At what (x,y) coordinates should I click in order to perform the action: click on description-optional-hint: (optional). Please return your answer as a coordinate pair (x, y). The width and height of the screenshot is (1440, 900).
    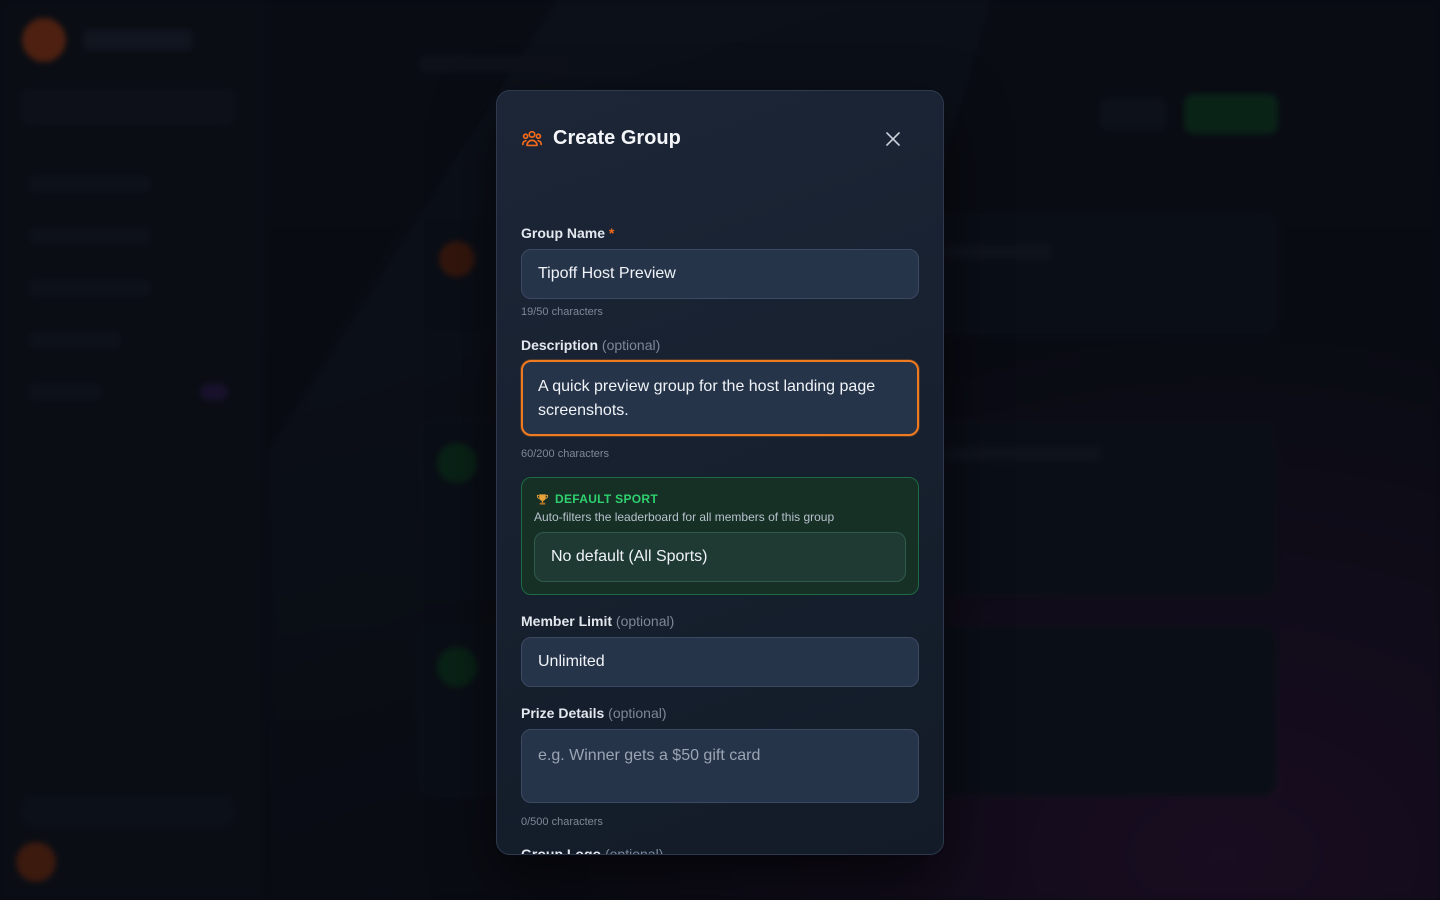
    Looking at the image, I should click on (631, 345).